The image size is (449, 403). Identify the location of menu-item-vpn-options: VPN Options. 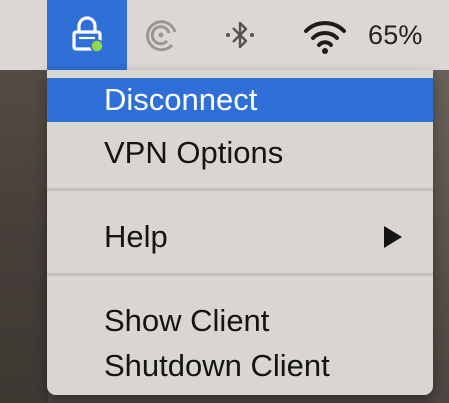
(240, 153).